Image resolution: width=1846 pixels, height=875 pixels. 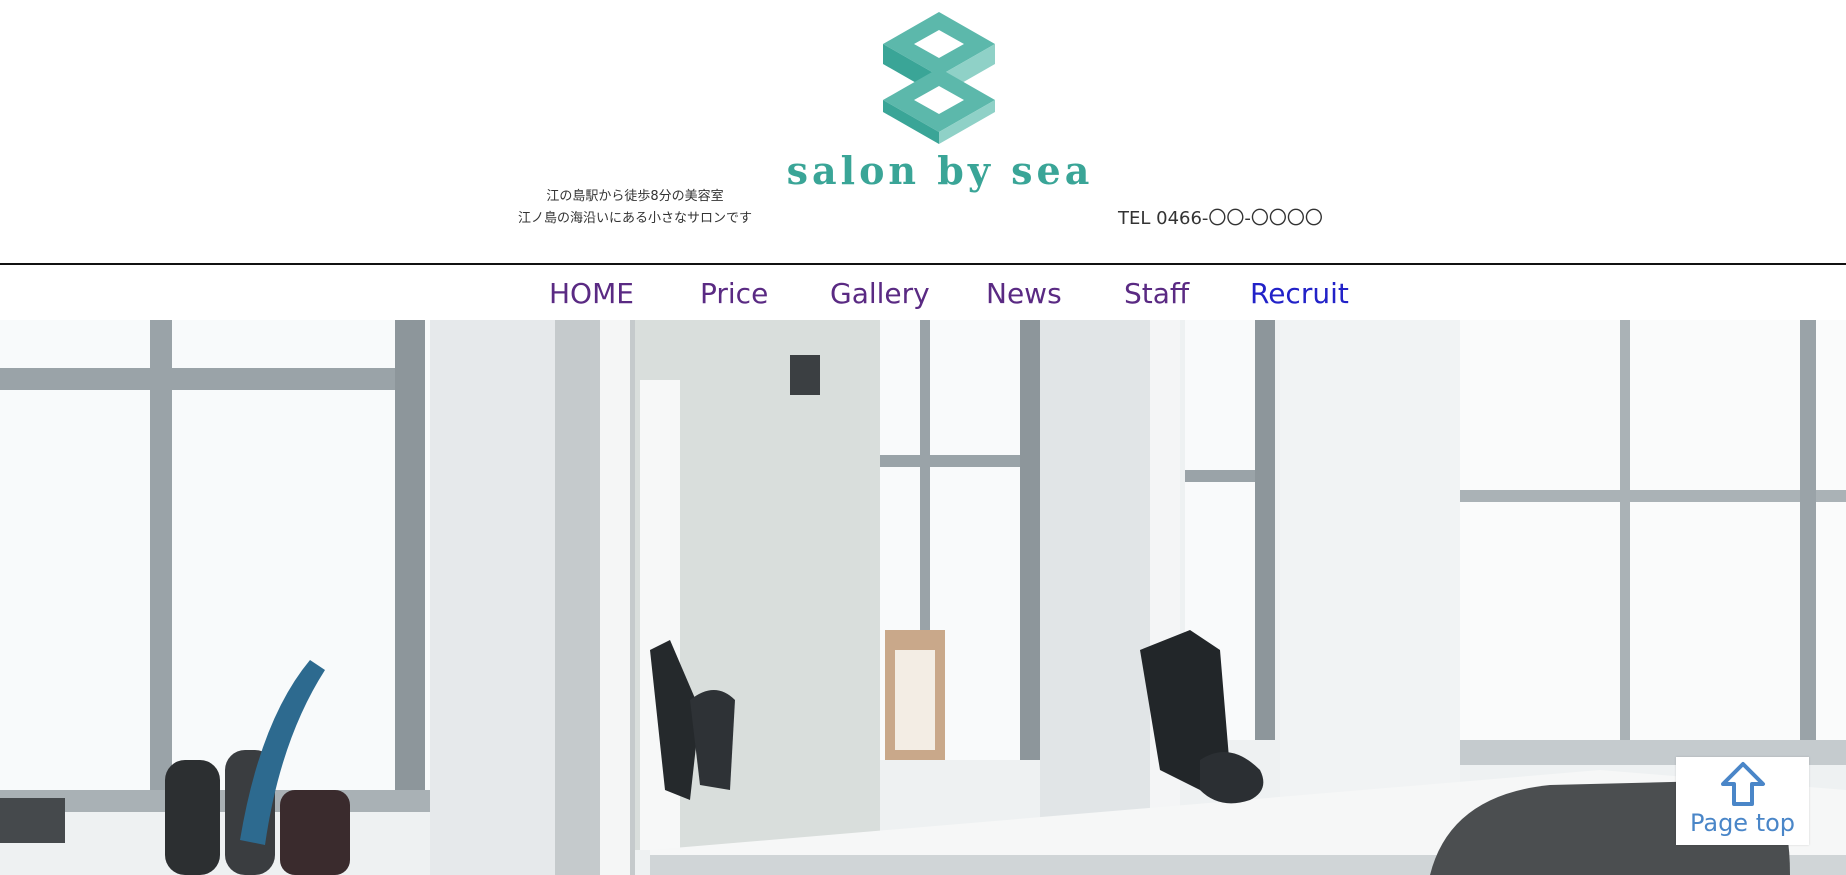 I want to click on tagline-line-1: 江の島駅から徒歩8分の美容室, so click(x=635, y=196).